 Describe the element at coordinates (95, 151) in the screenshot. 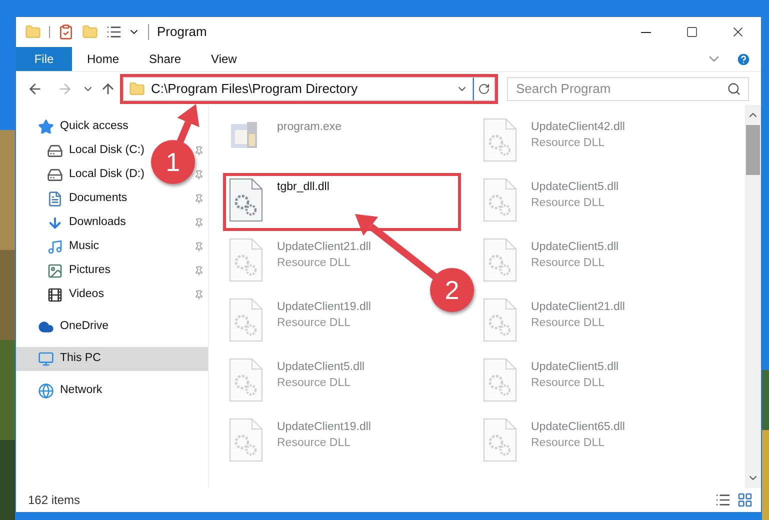

I see `sidebar-item: Local Disk (C:)` at that location.